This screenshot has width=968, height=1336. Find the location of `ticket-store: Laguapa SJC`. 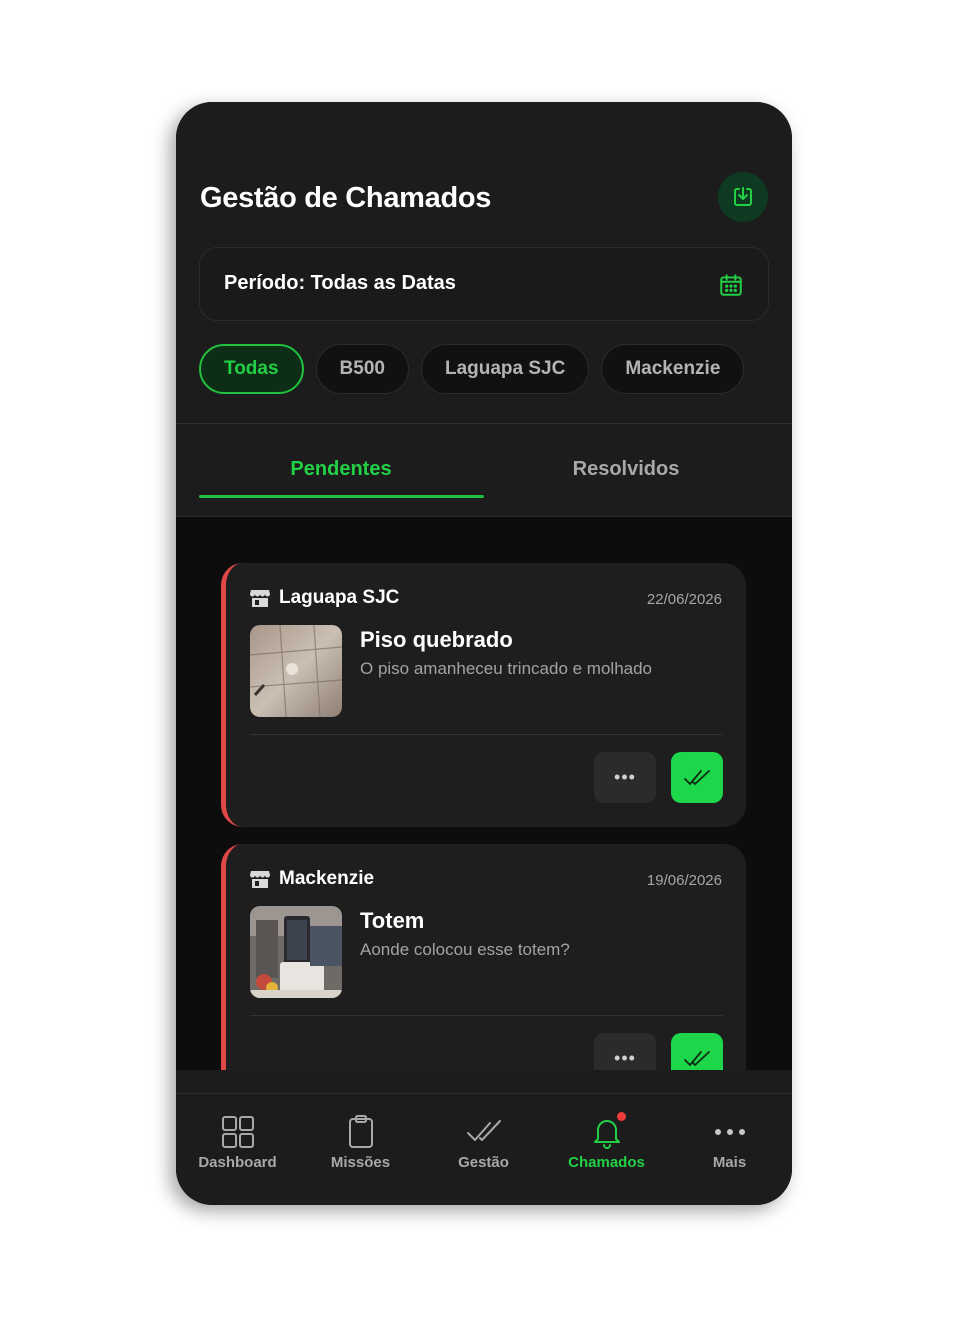

ticket-store: Laguapa SJC is located at coordinates (324, 598).